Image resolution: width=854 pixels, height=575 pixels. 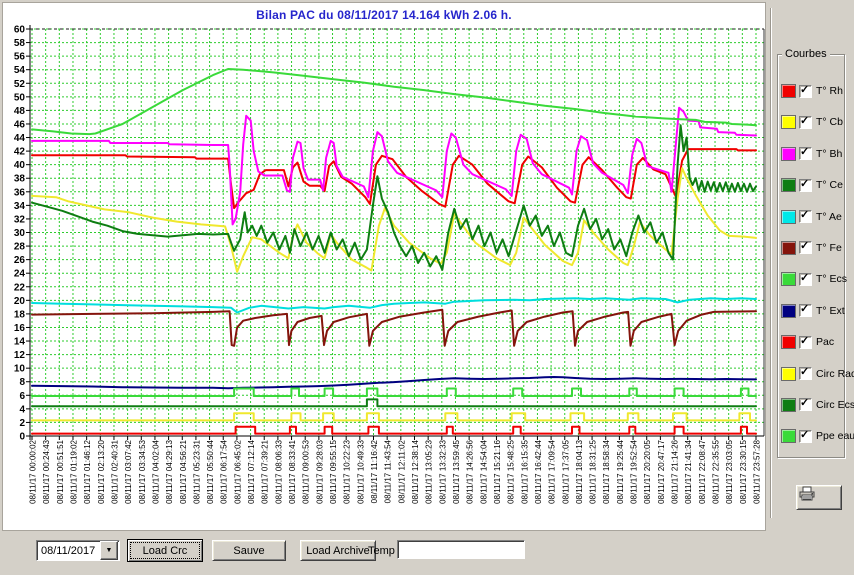 What do you see at coordinates (381, 551) in the screenshot?
I see `temp-label: Temp` at bounding box center [381, 551].